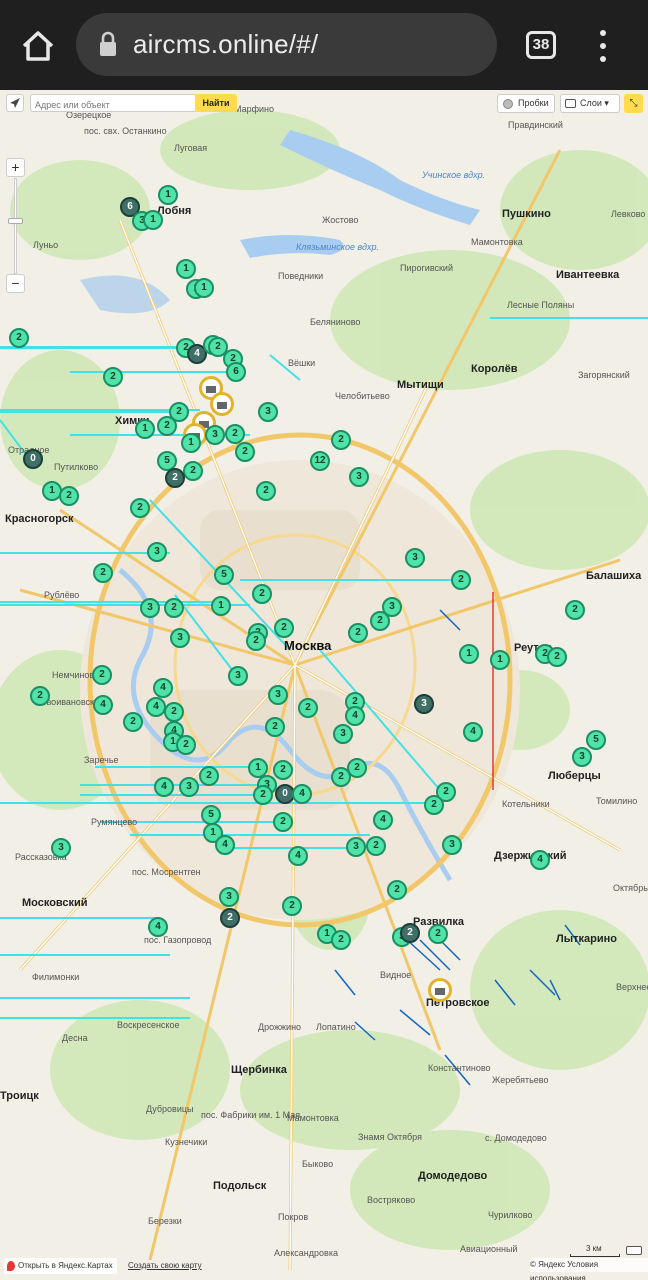 The height and width of the screenshot is (1280, 648). Describe the element at coordinates (286, 44) in the screenshot. I see `address-bar: aircms.online/#/` at that location.